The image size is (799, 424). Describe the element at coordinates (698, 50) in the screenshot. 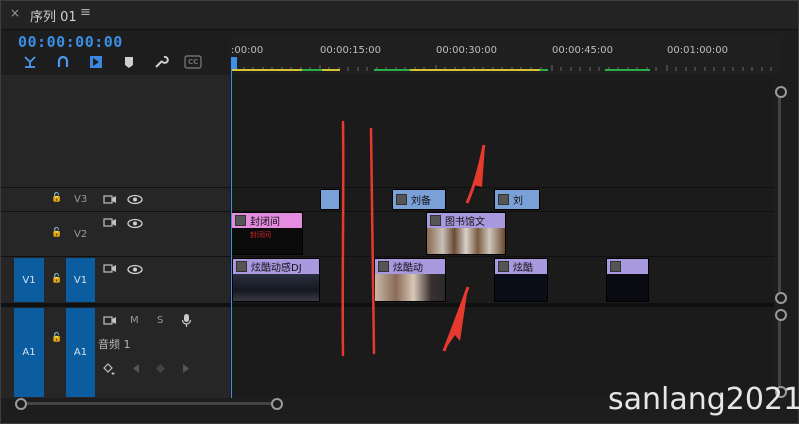

I see `ruler-label-60s: 00:01:00:00` at that location.